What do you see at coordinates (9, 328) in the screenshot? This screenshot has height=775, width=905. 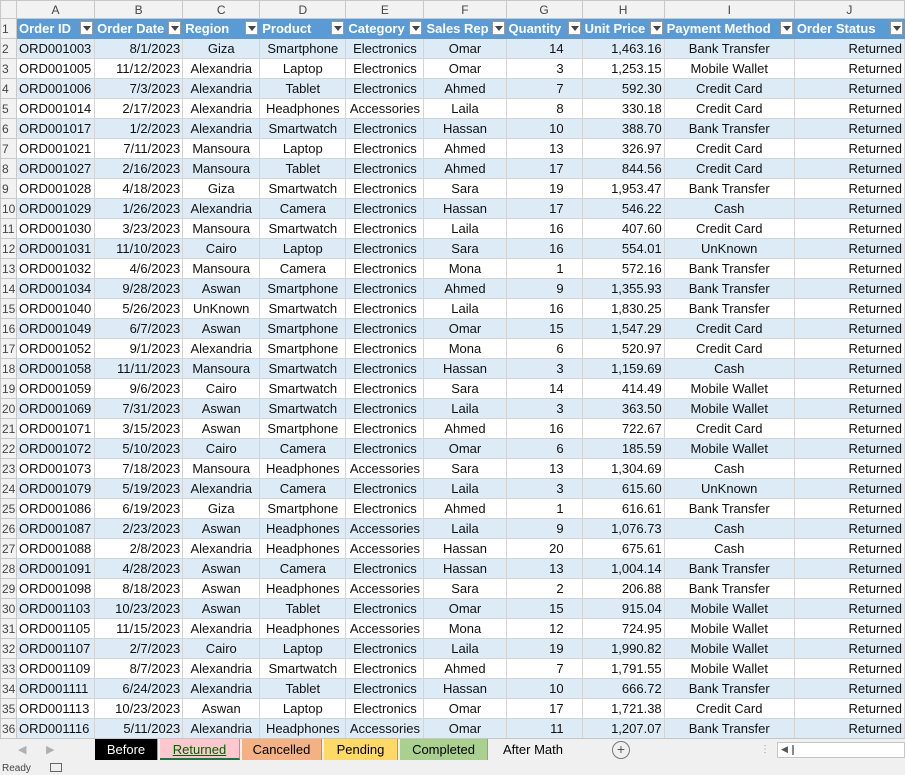 I see `row-number: 16` at bounding box center [9, 328].